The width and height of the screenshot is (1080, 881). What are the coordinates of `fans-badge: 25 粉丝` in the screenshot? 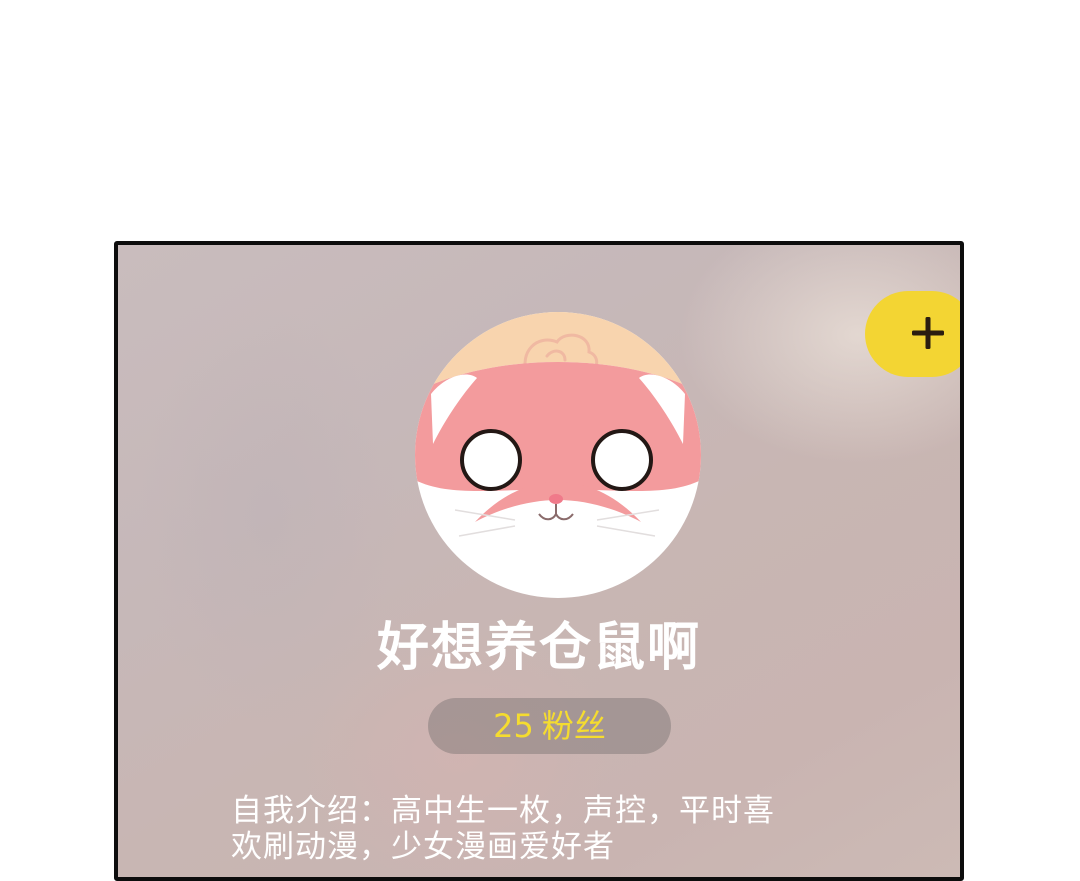 It's located at (549, 726).